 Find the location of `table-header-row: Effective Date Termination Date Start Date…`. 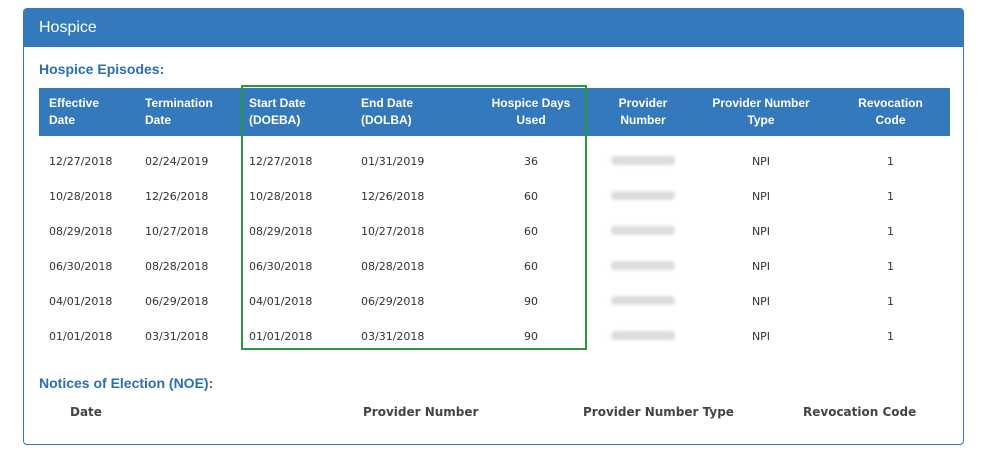

table-header-row: Effective Date Termination Date Start Date… is located at coordinates (494, 112).